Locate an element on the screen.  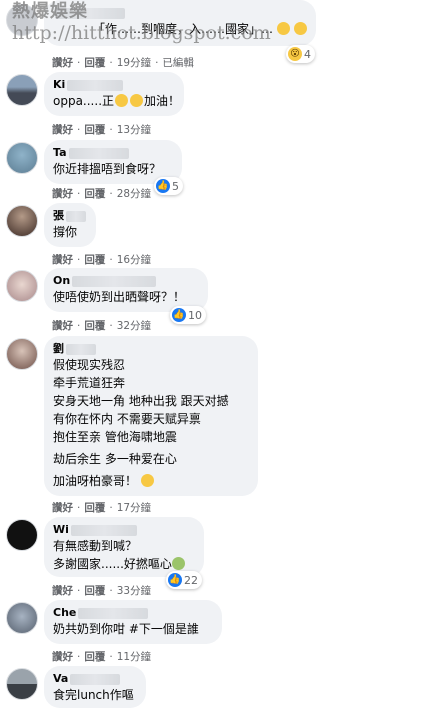
comment-actions: 讚好 · 回覆 · 19分鐘 · 已編輯 is located at coordinates (123, 62).